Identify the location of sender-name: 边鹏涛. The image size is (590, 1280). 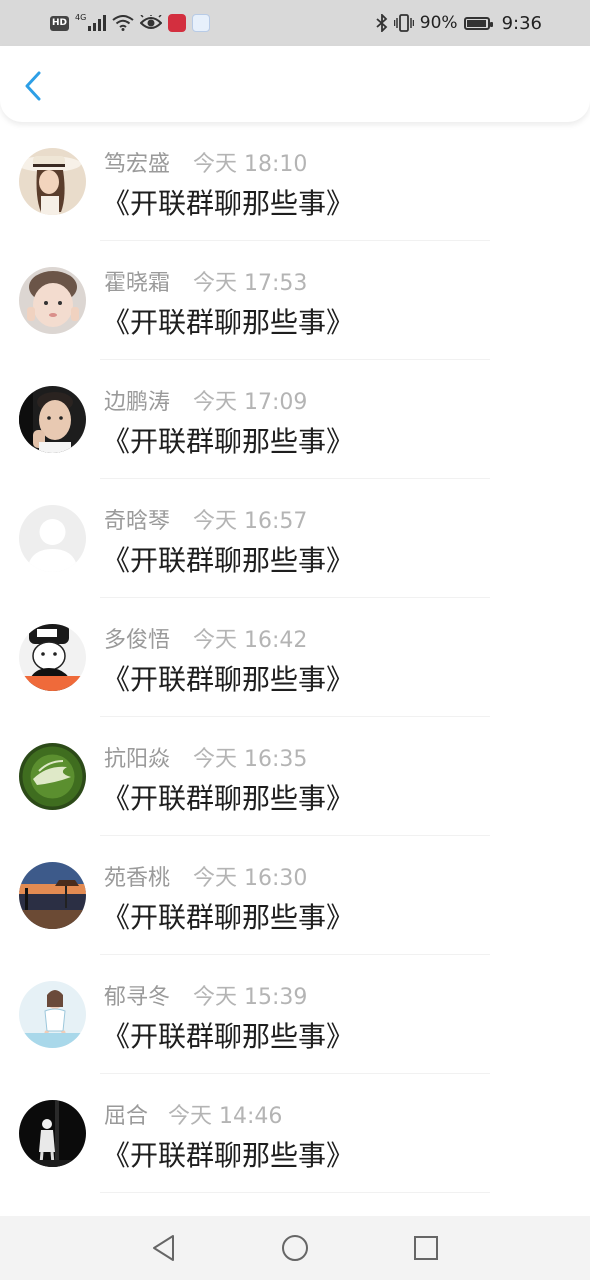
(137, 402).